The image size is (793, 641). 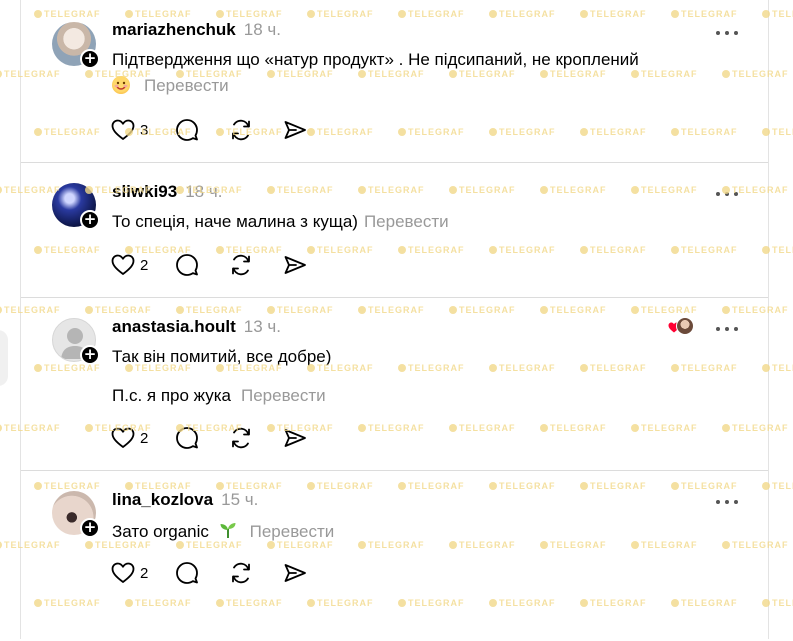 I want to click on comment-text-line2: Перевести, so click(x=170, y=86).